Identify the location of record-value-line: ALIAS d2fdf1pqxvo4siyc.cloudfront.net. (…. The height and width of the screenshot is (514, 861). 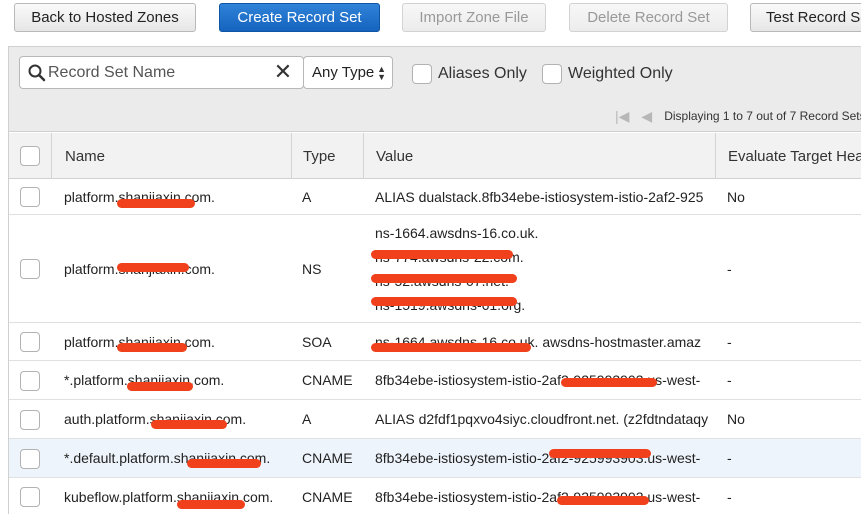
(542, 419).